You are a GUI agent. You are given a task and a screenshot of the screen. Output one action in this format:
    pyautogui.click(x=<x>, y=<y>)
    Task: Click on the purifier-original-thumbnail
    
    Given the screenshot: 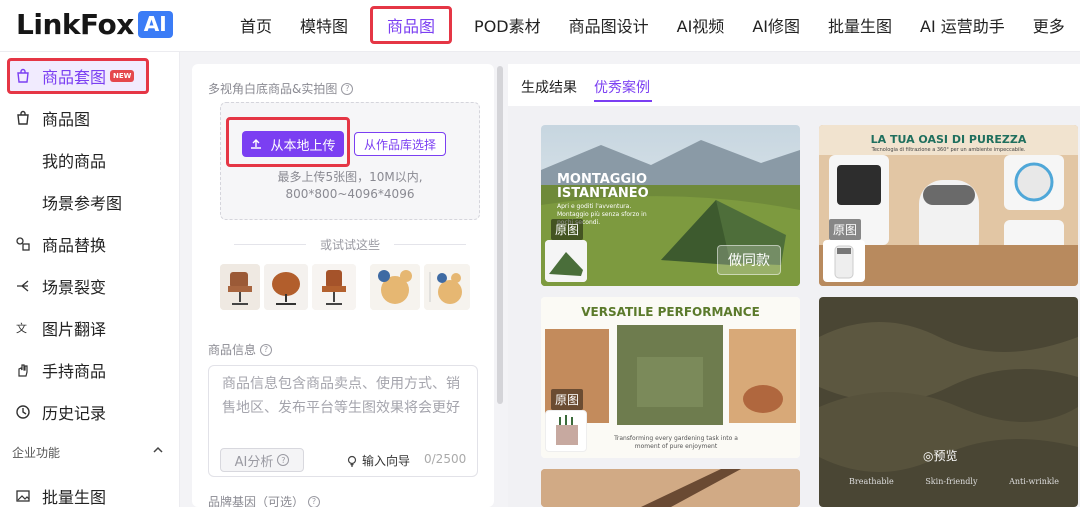 What is the action you would take?
    pyautogui.click(x=844, y=261)
    